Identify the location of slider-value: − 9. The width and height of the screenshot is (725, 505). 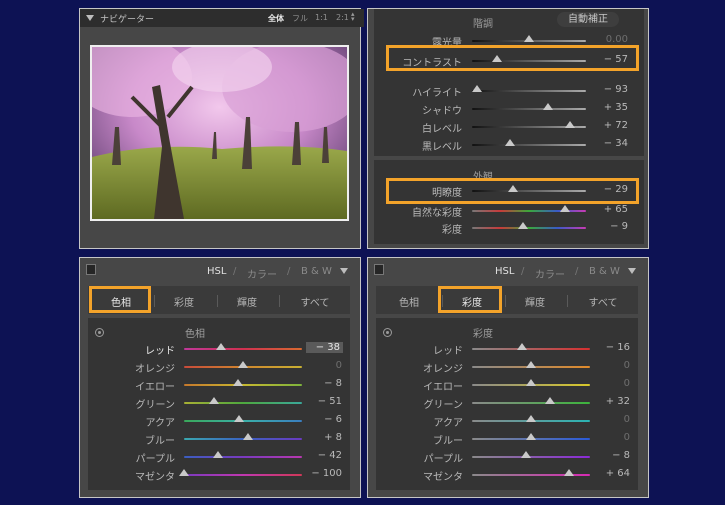
(607, 226).